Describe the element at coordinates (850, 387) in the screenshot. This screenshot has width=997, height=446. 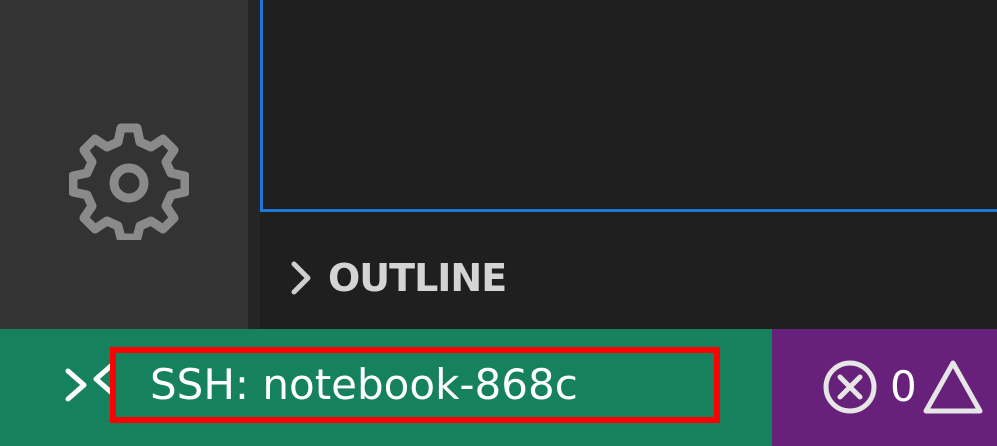
I see `error-circle-icon` at that location.